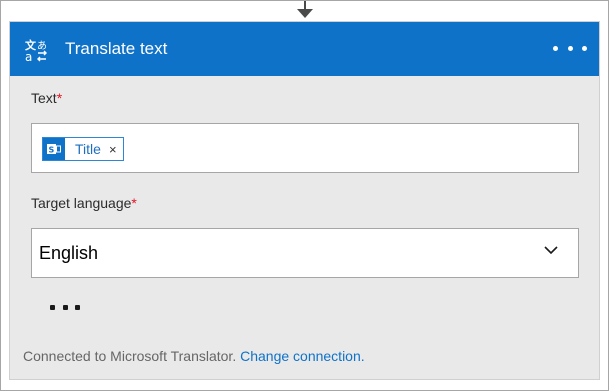 The width and height of the screenshot is (609, 391). I want to click on token-label: Title, so click(88, 149).